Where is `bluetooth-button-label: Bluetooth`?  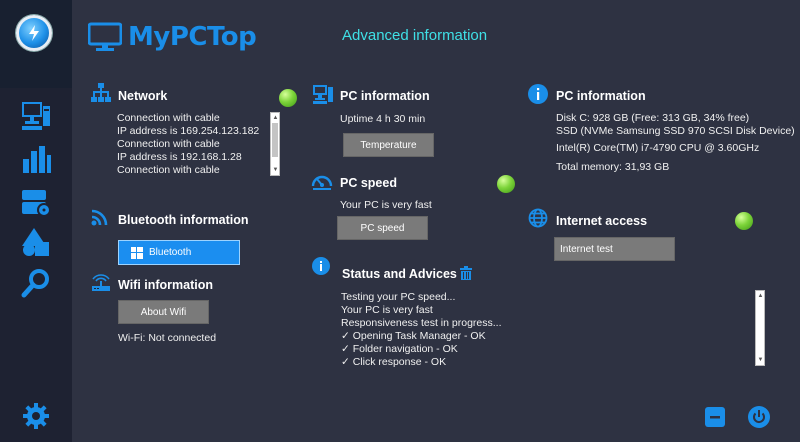 bluetooth-button-label: Bluetooth is located at coordinates (170, 252).